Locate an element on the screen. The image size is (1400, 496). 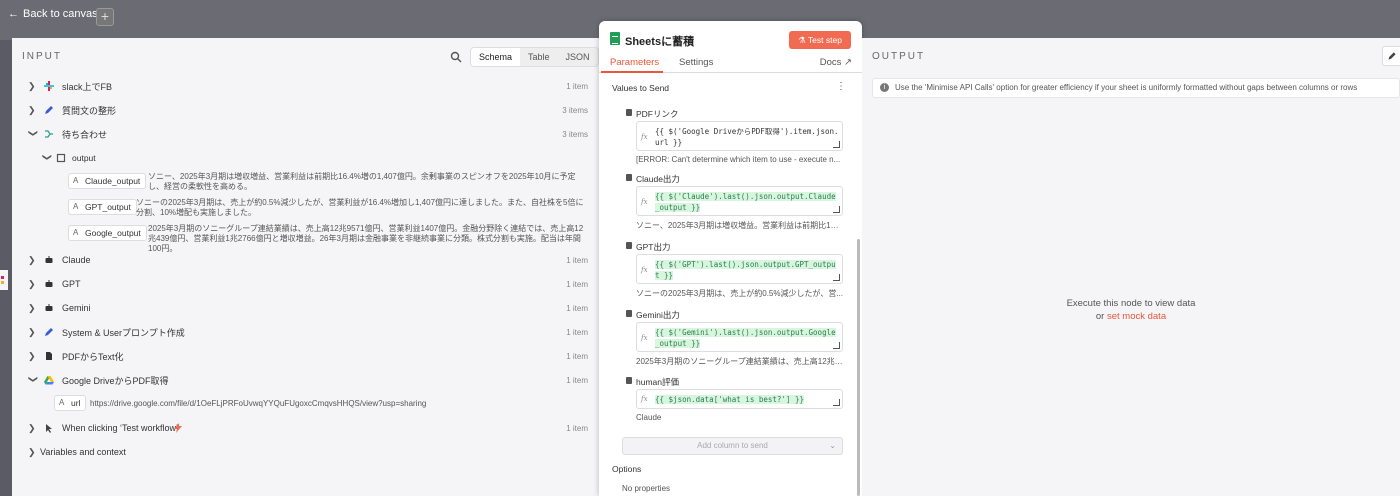
object-icon is located at coordinates (61, 158).